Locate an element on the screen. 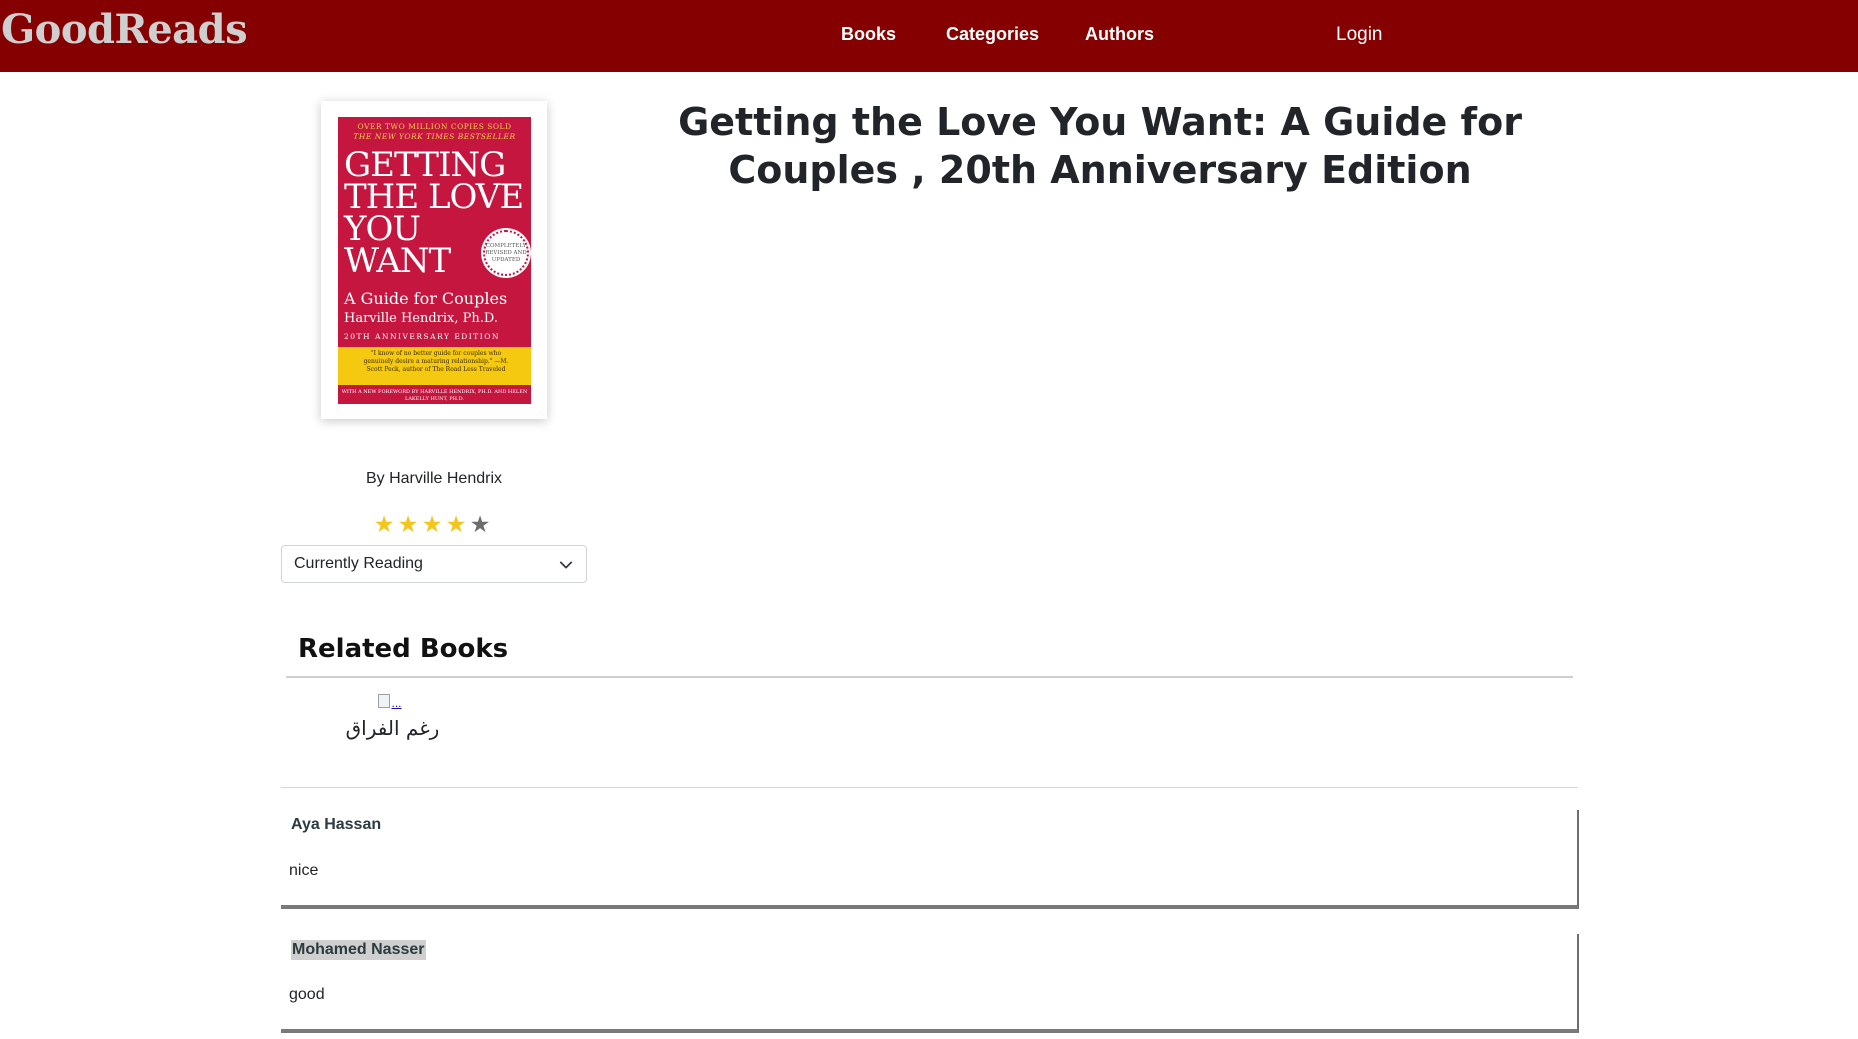 This screenshot has height=1039, width=1858. top-navbar: GoodReads Books Categories Authors Login is located at coordinates (929, 36).